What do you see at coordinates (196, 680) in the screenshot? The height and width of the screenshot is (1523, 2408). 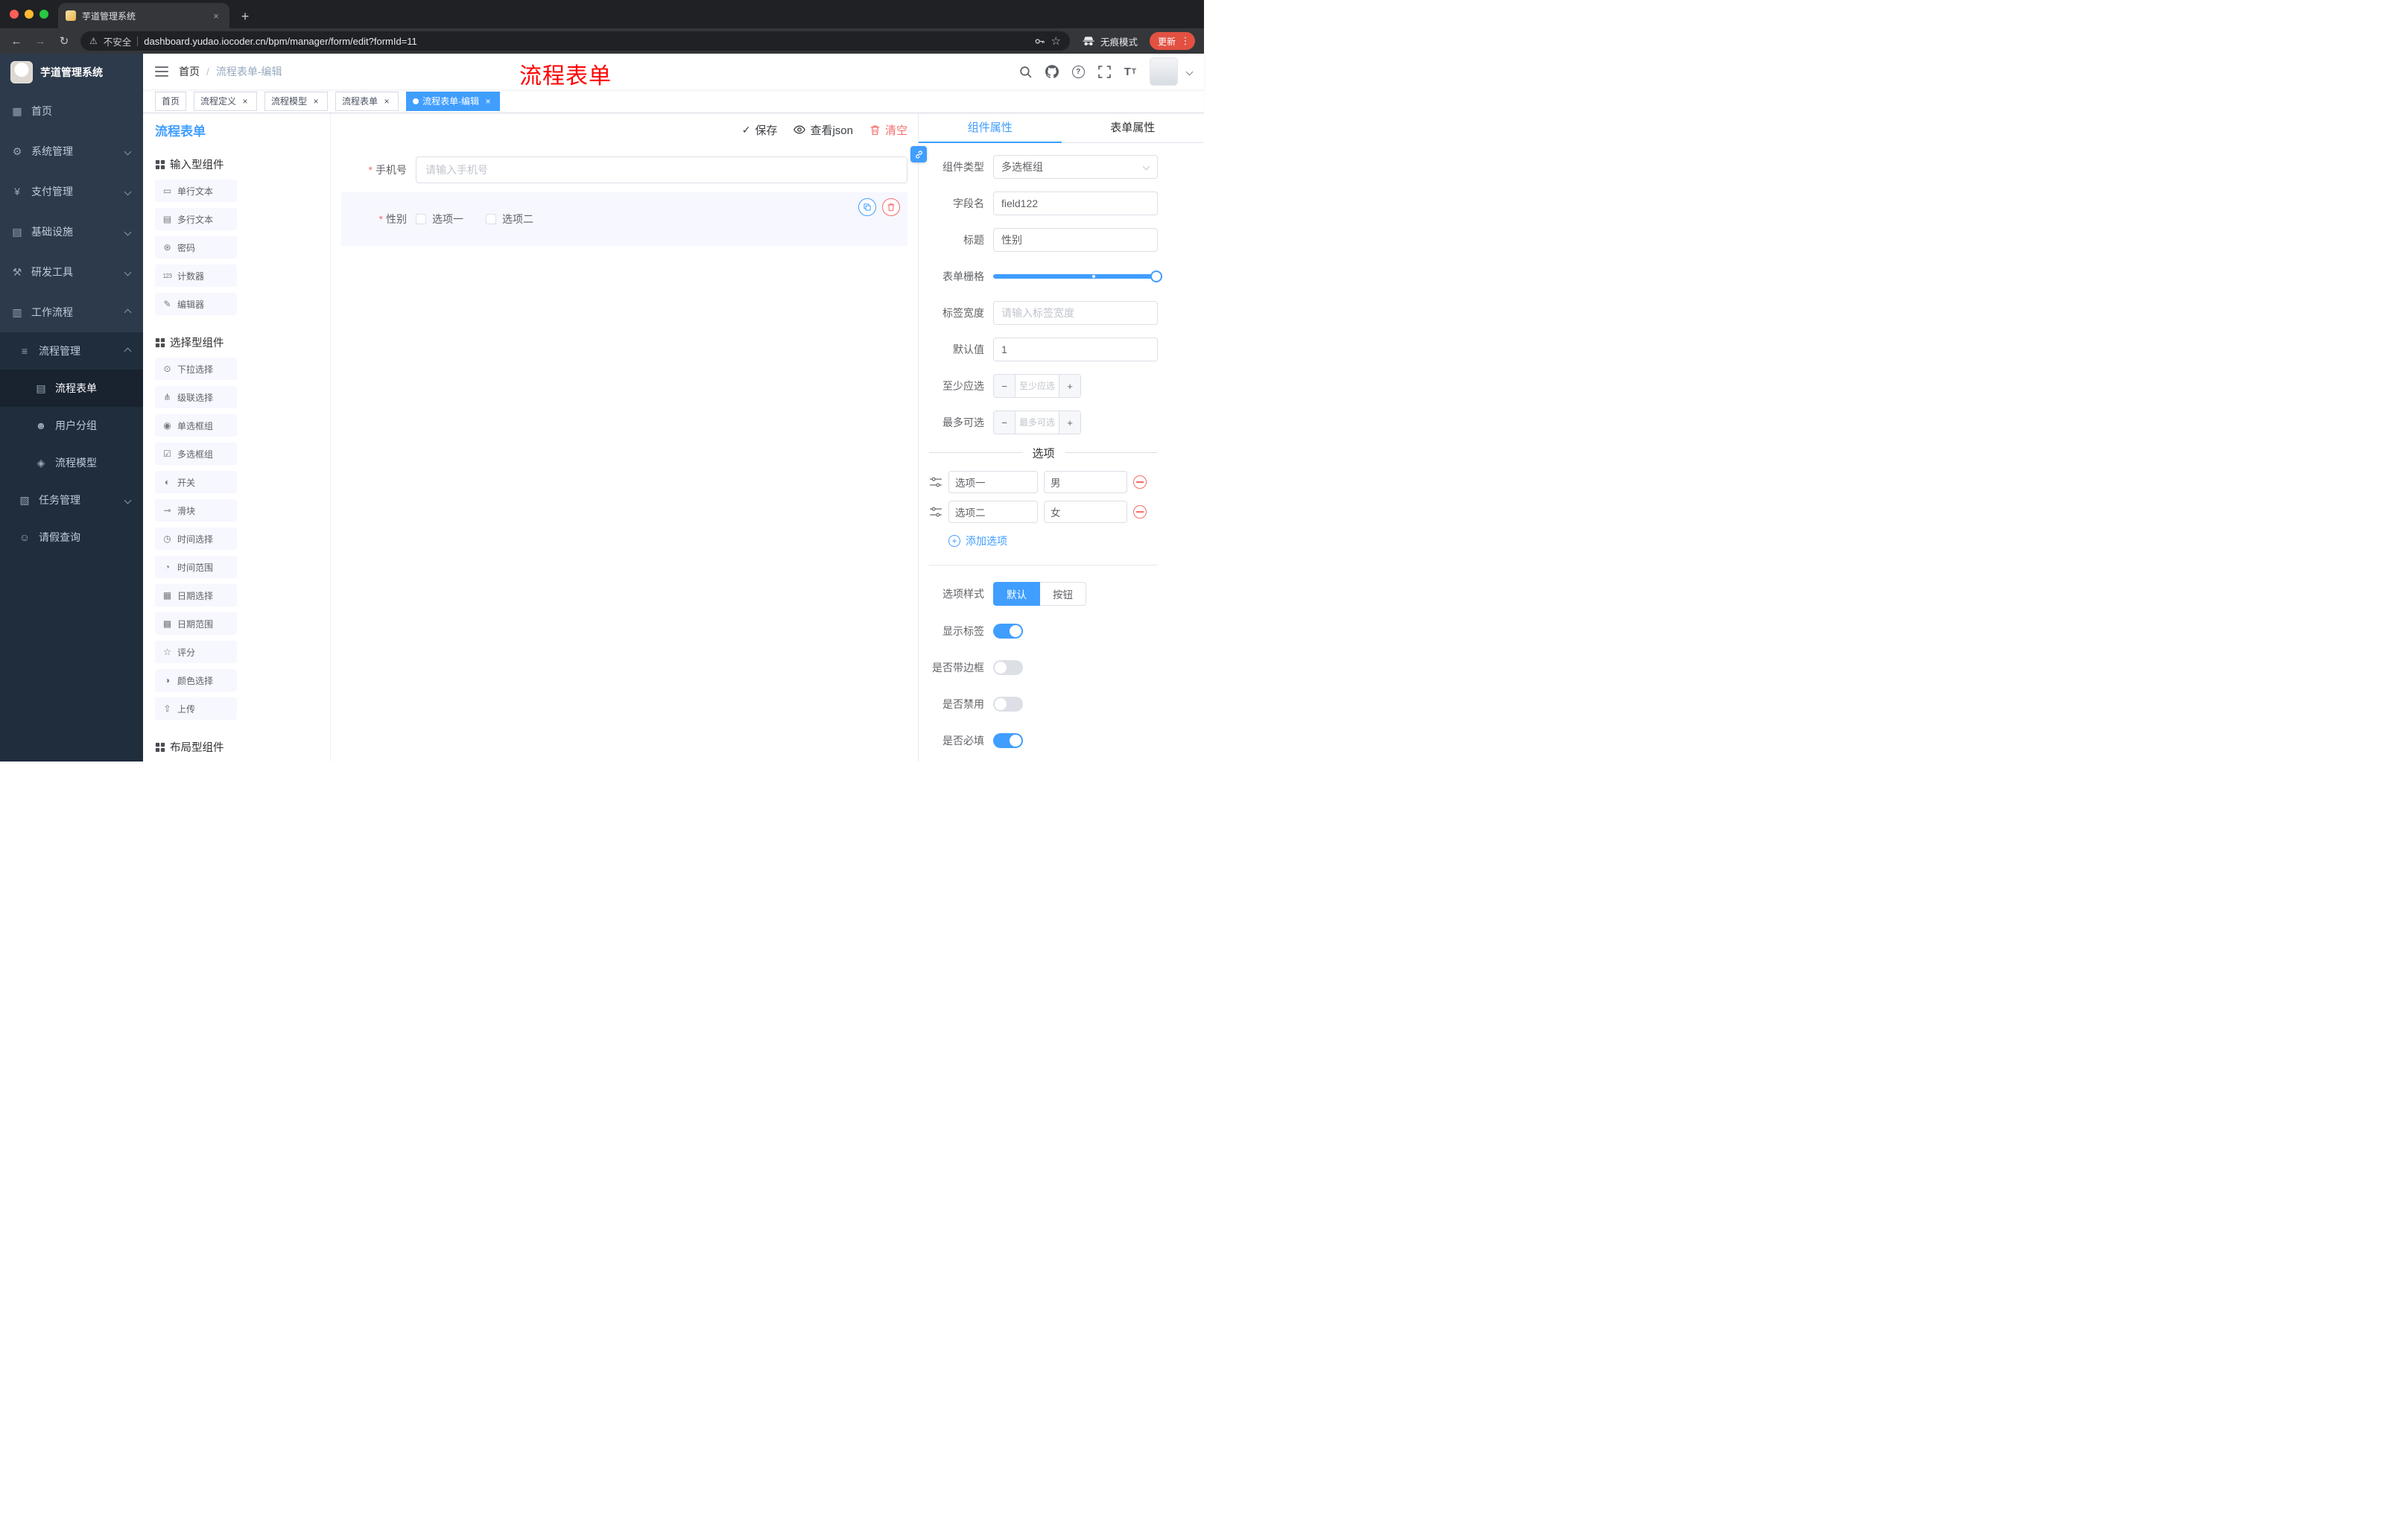 I see `palette-item-color-picker: ◑ 颜色选择` at bounding box center [196, 680].